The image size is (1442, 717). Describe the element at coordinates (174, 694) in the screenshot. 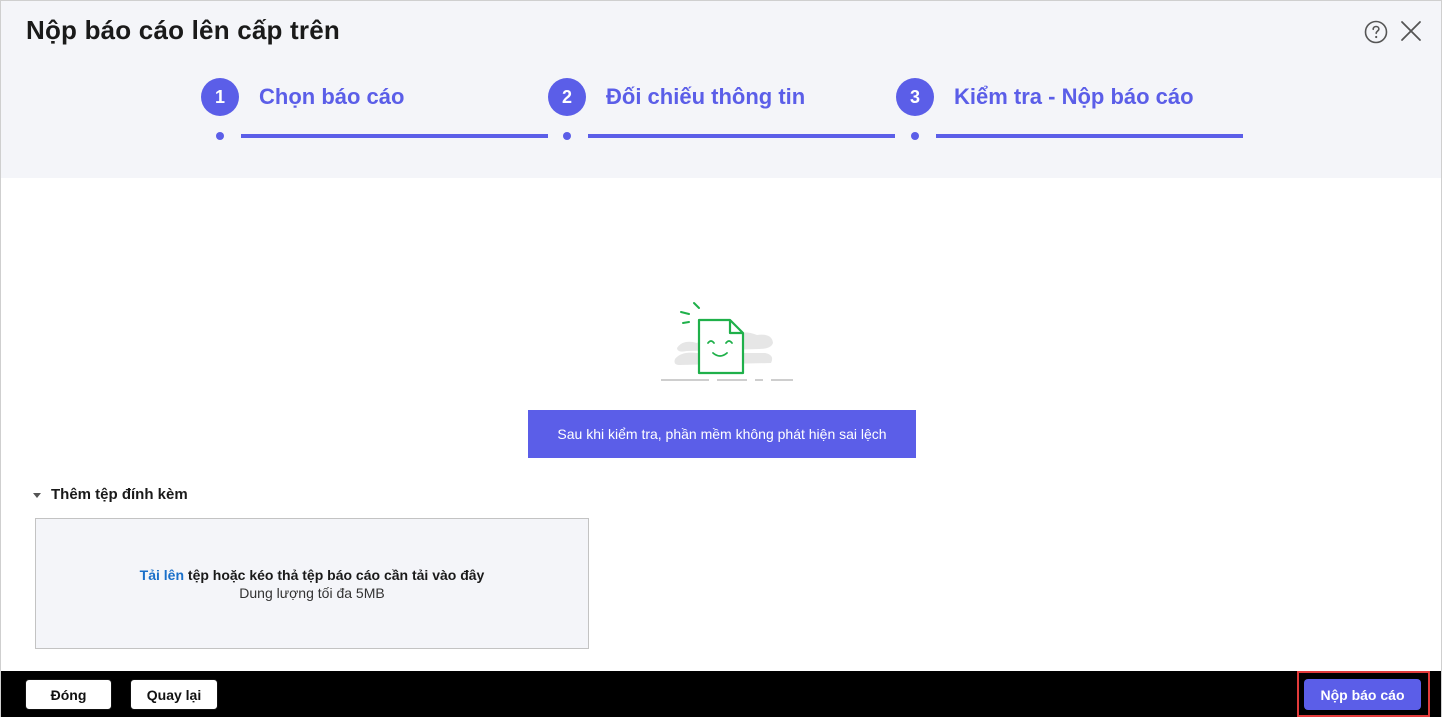

I see `back-button: Quay lại` at that location.